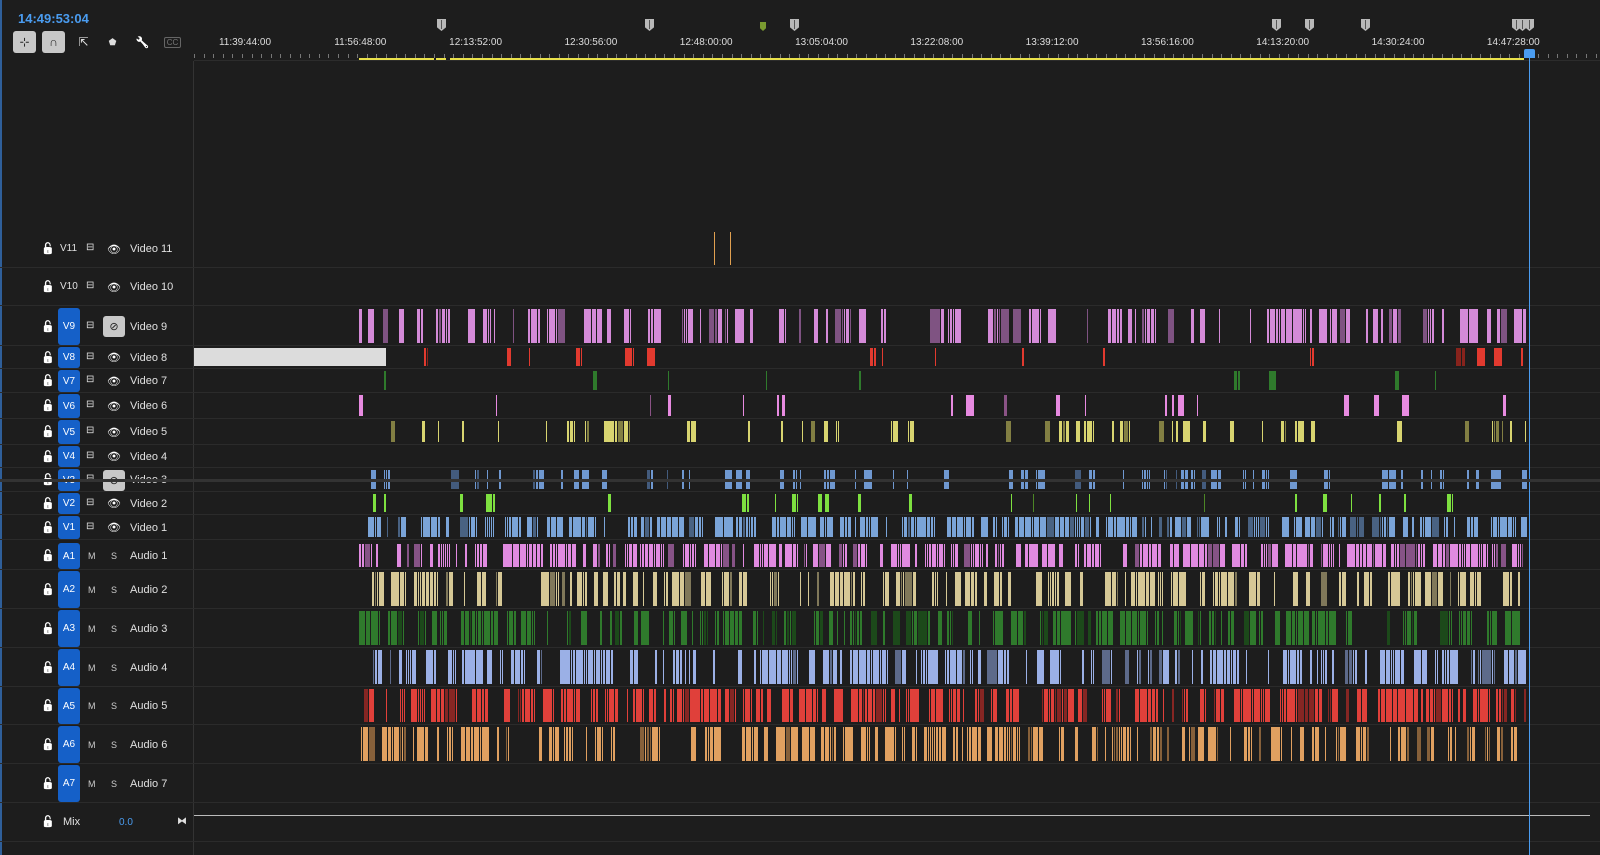  Describe the element at coordinates (897, 287) in the screenshot. I see `track-v10-lane` at that location.